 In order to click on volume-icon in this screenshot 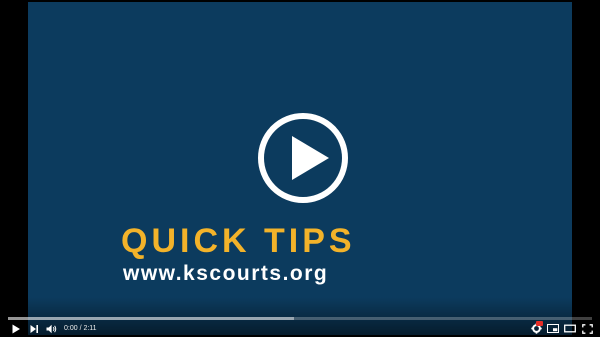, I will do `click(51, 328)`.